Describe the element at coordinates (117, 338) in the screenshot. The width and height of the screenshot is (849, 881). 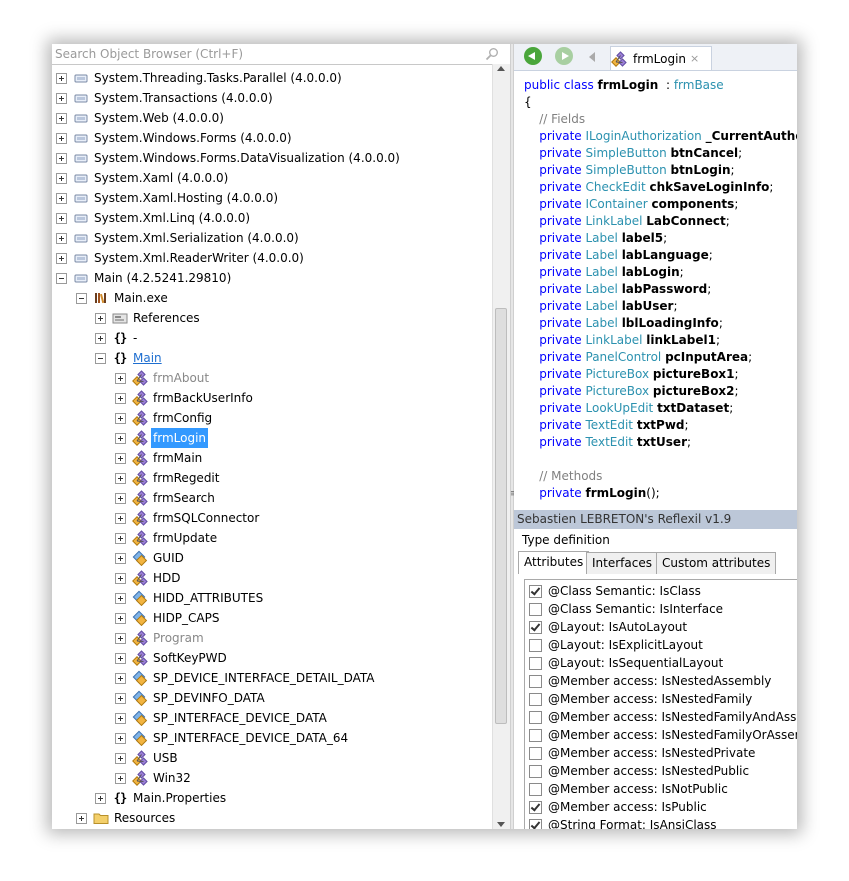
I see `tree-item: {} -` at that location.